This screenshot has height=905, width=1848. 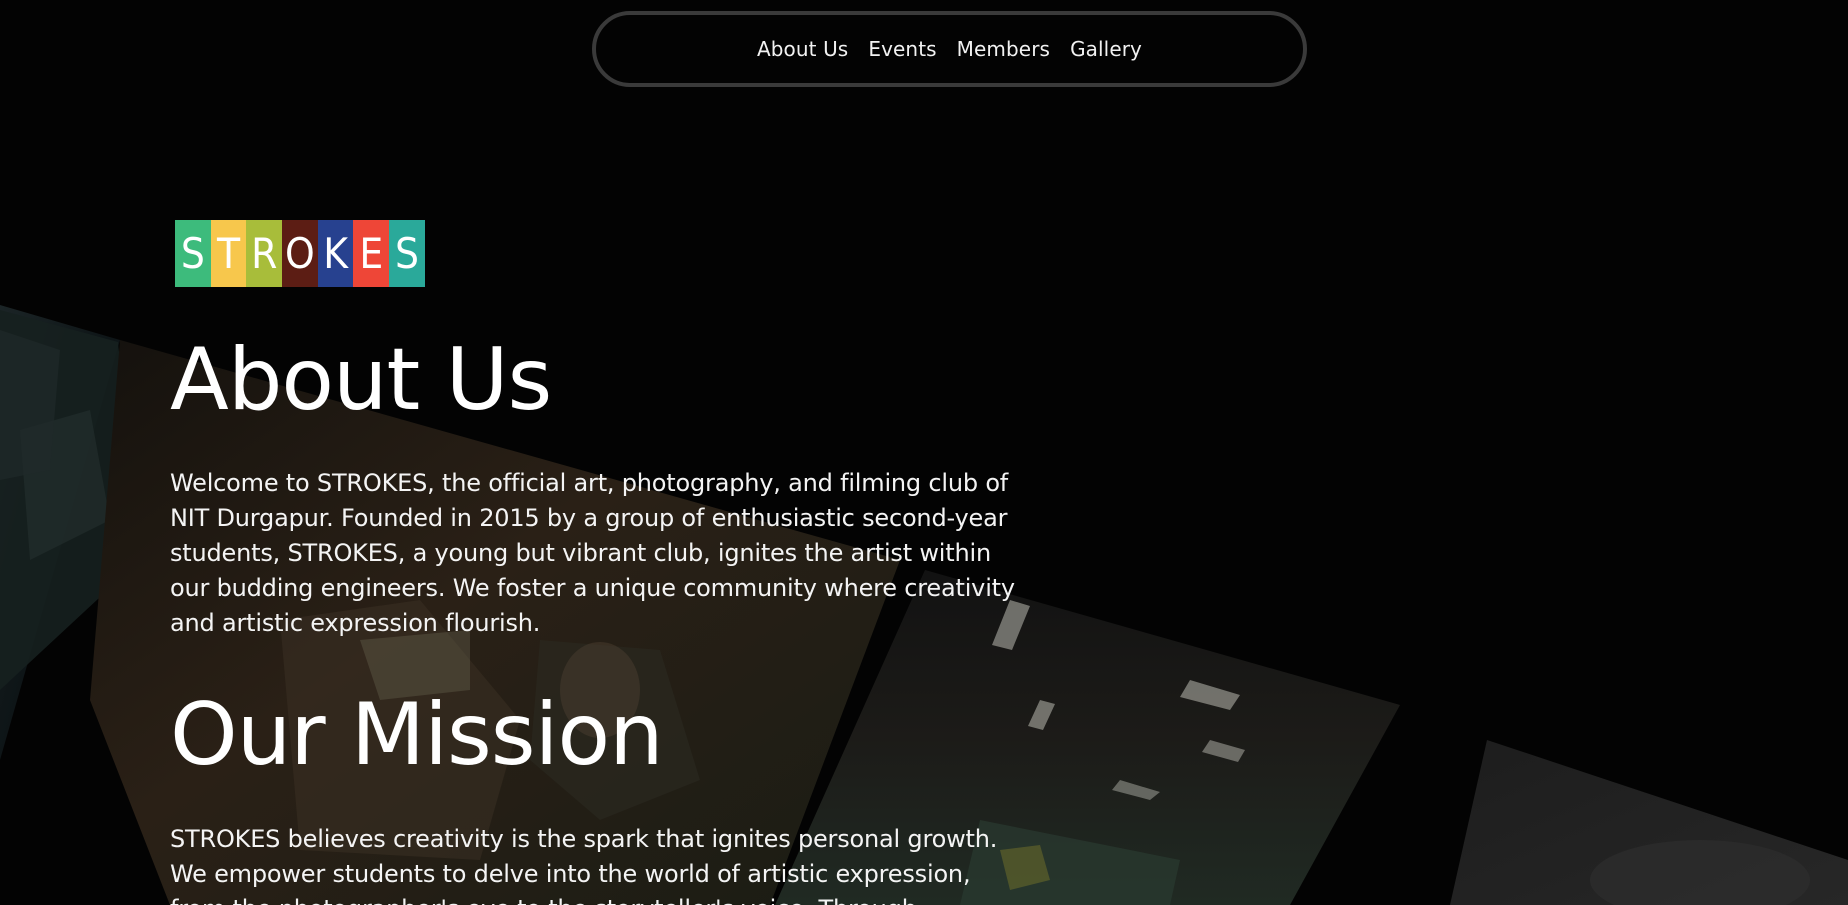 What do you see at coordinates (371, 253) in the screenshot?
I see `logo-letter: E` at bounding box center [371, 253].